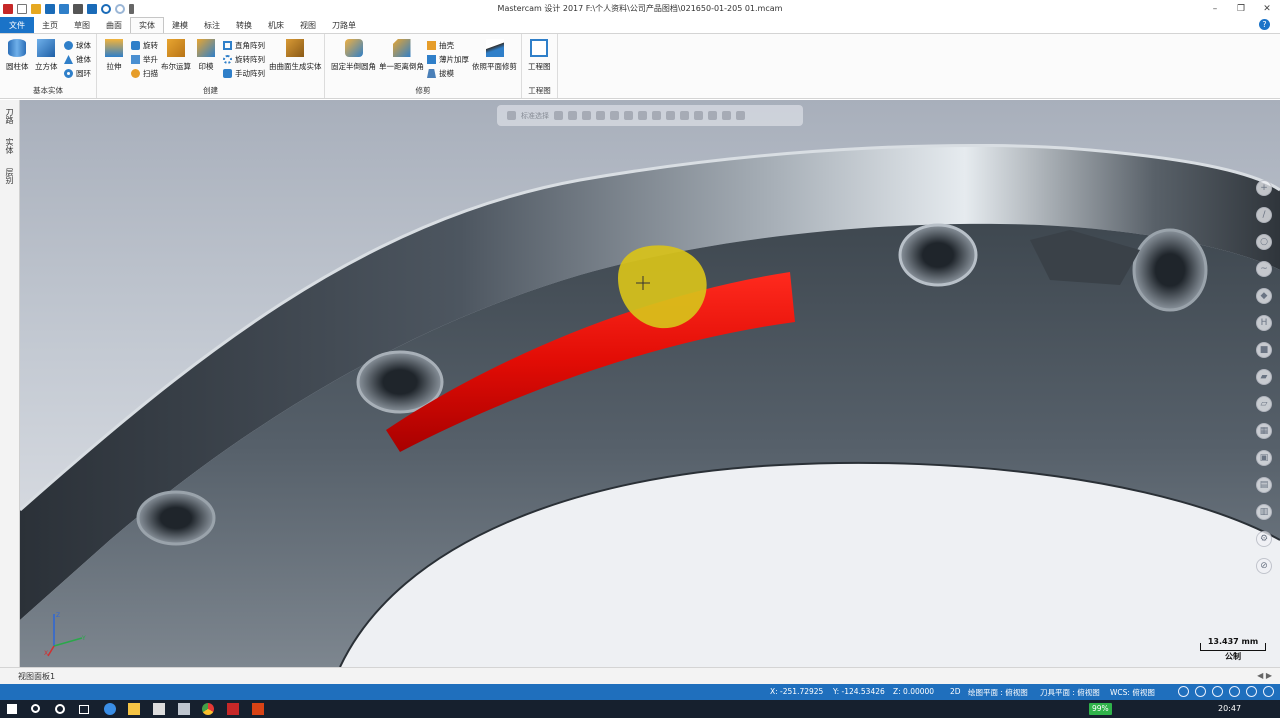 Image resolution: width=1280 pixels, height=718 pixels. I want to click on tab-sketch: 草图, so click(82, 25).